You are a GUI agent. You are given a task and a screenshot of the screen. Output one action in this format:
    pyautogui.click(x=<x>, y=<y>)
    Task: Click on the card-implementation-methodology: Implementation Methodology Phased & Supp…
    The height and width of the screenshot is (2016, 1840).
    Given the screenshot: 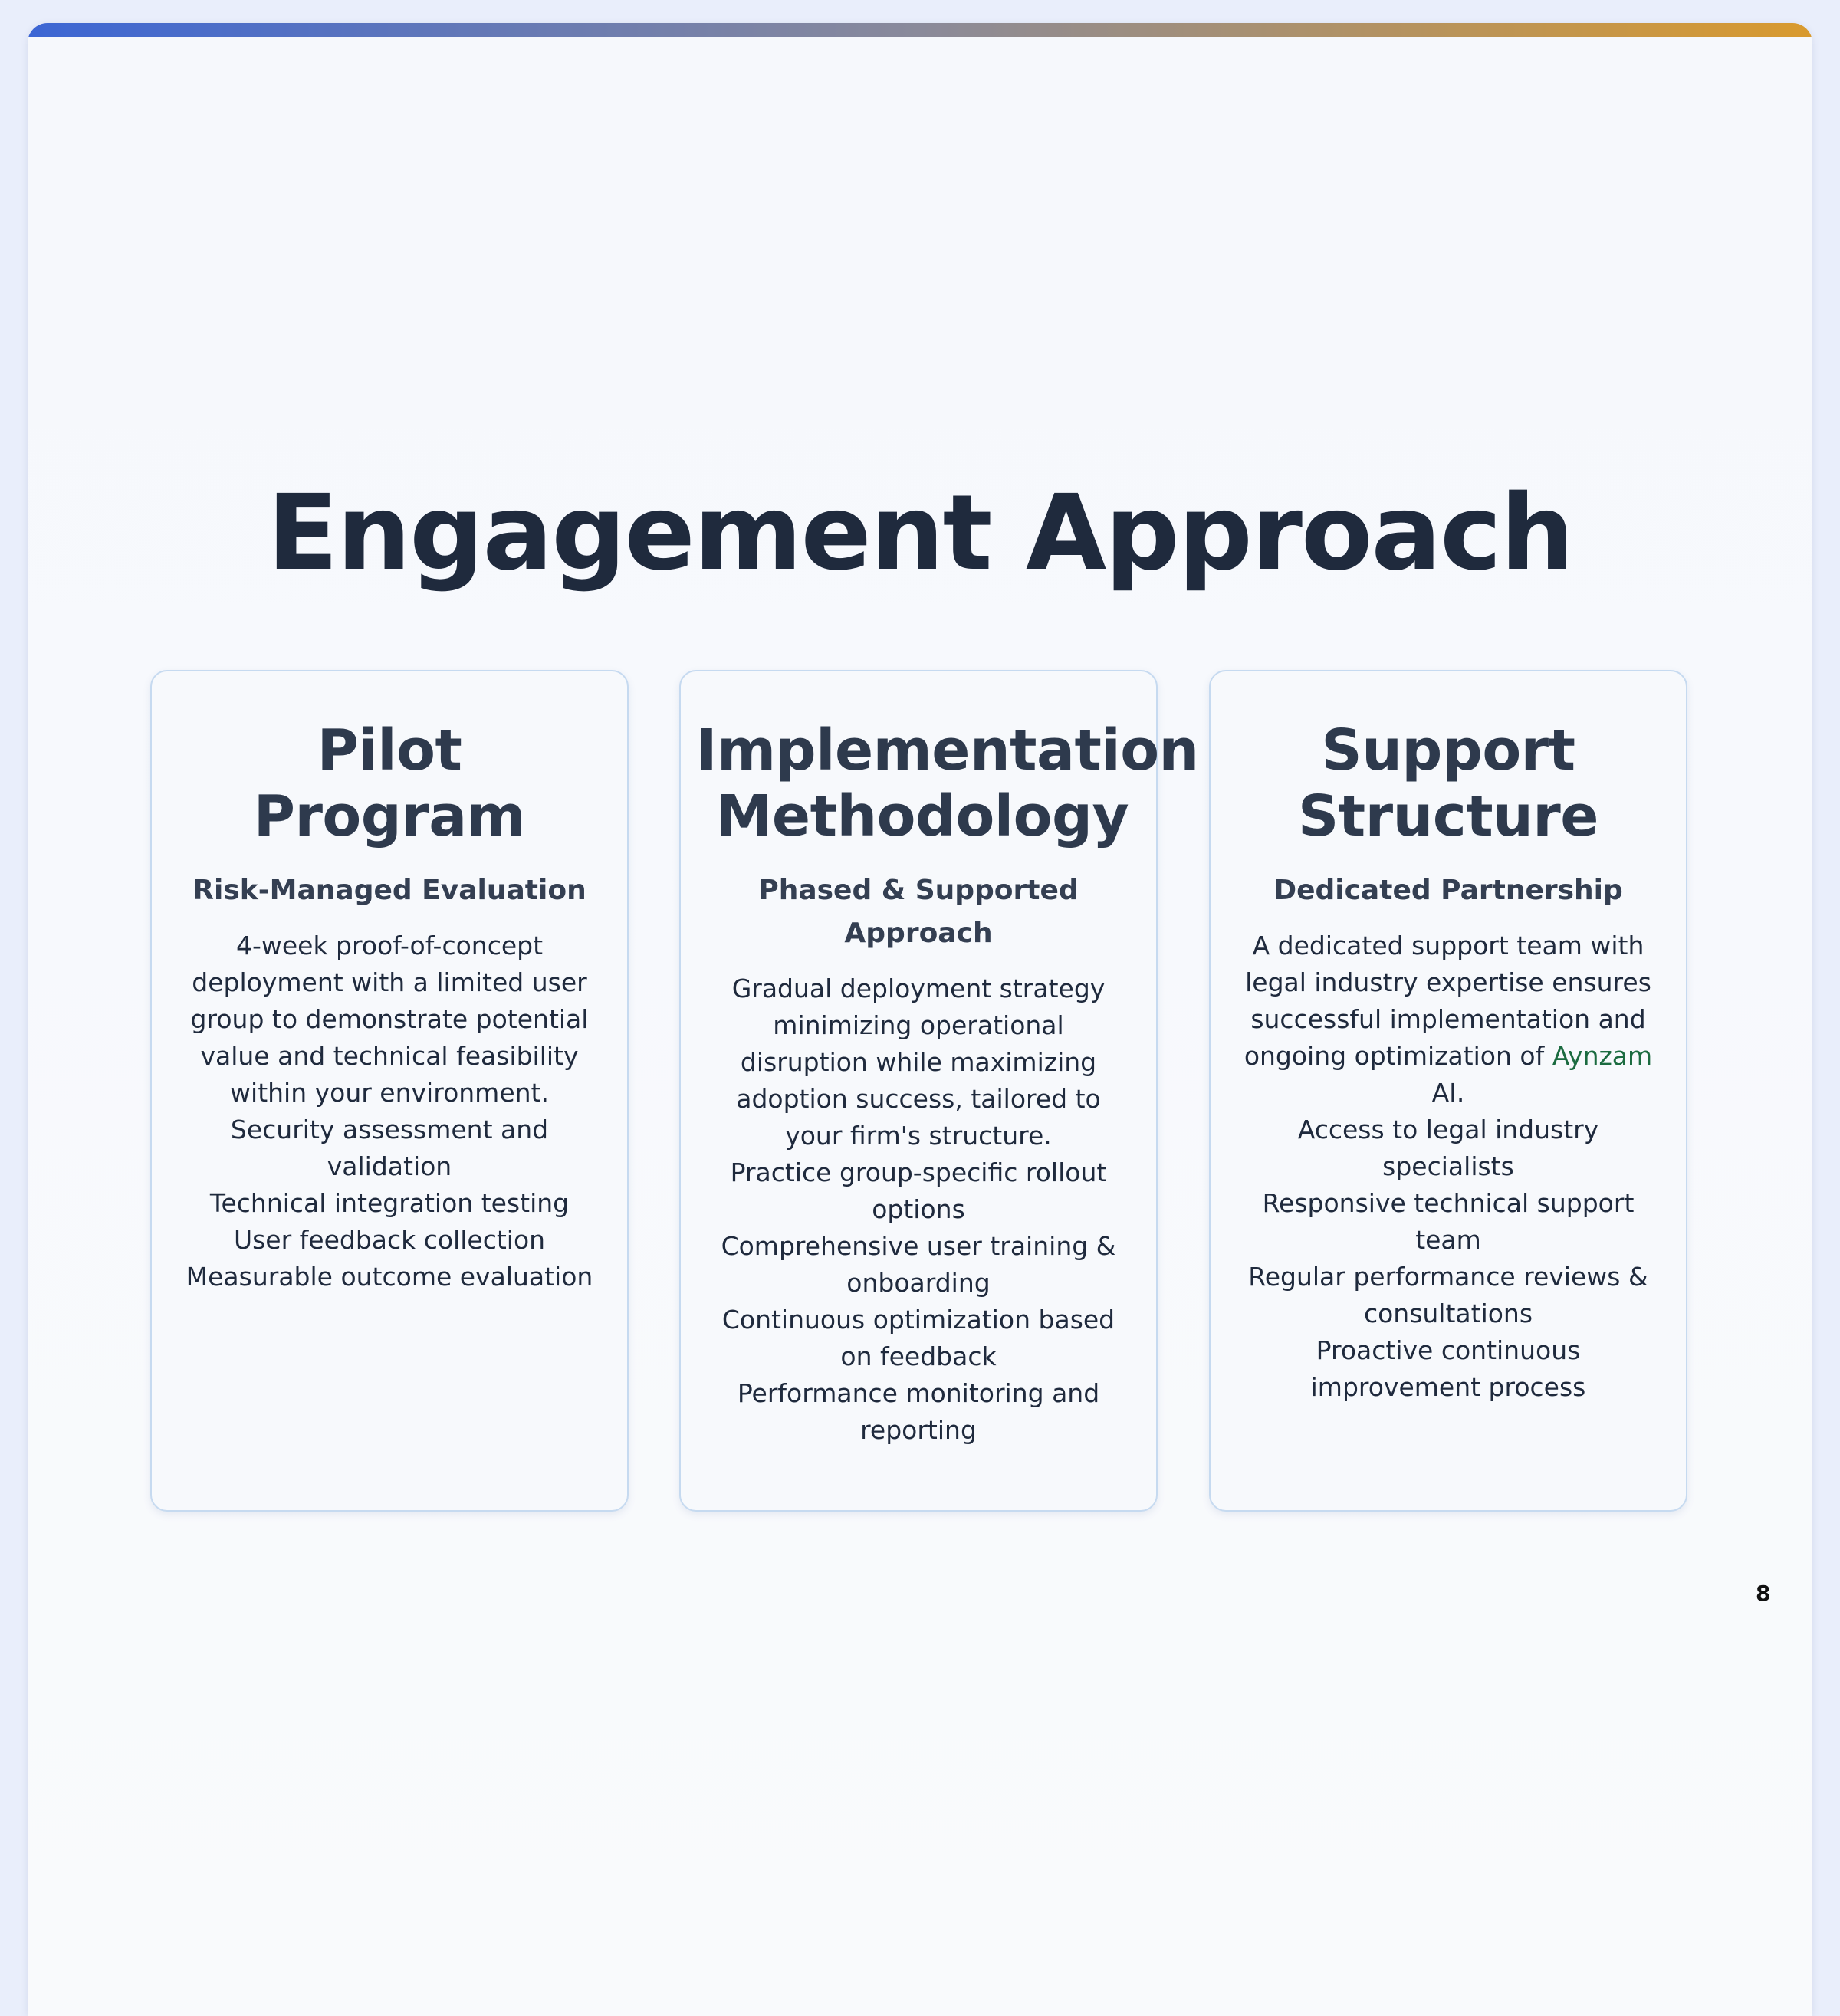 What is the action you would take?
    pyautogui.click(x=939, y=1091)
    